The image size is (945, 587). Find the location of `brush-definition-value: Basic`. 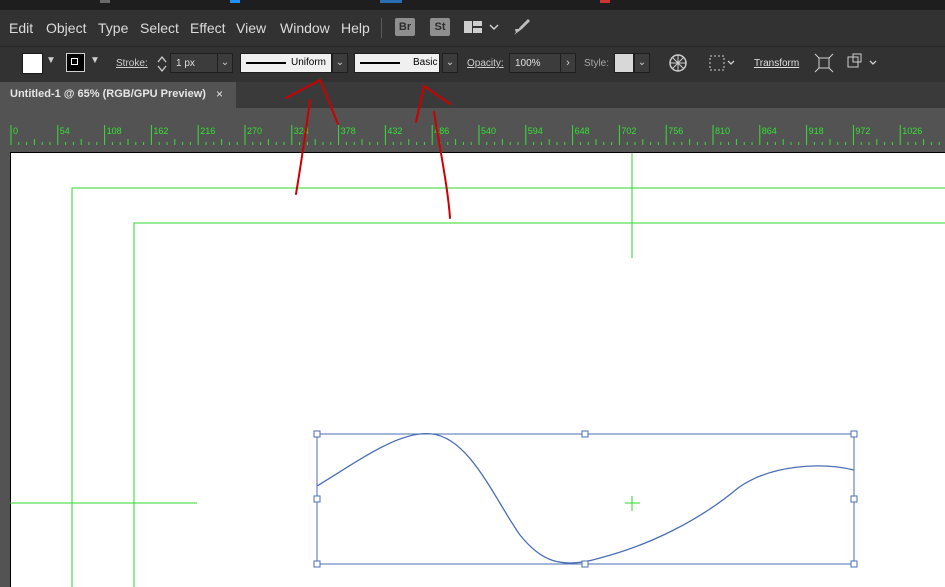

brush-definition-value: Basic is located at coordinates (425, 62).